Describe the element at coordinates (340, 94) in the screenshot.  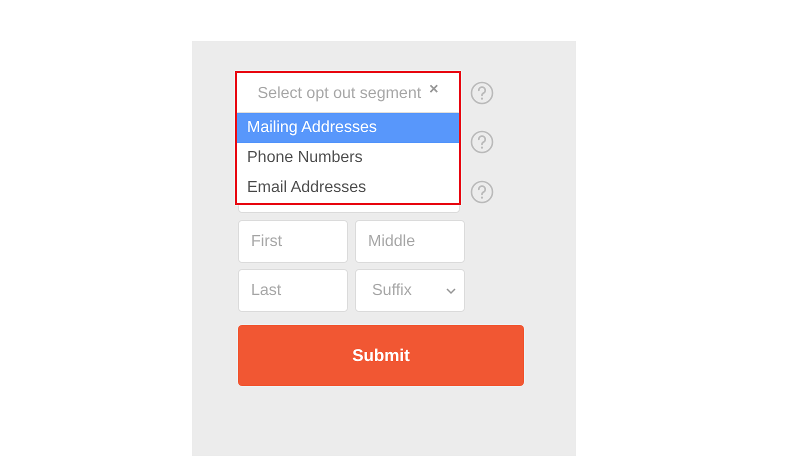
I see `dropdown-placeholder: Select opt out segment` at that location.